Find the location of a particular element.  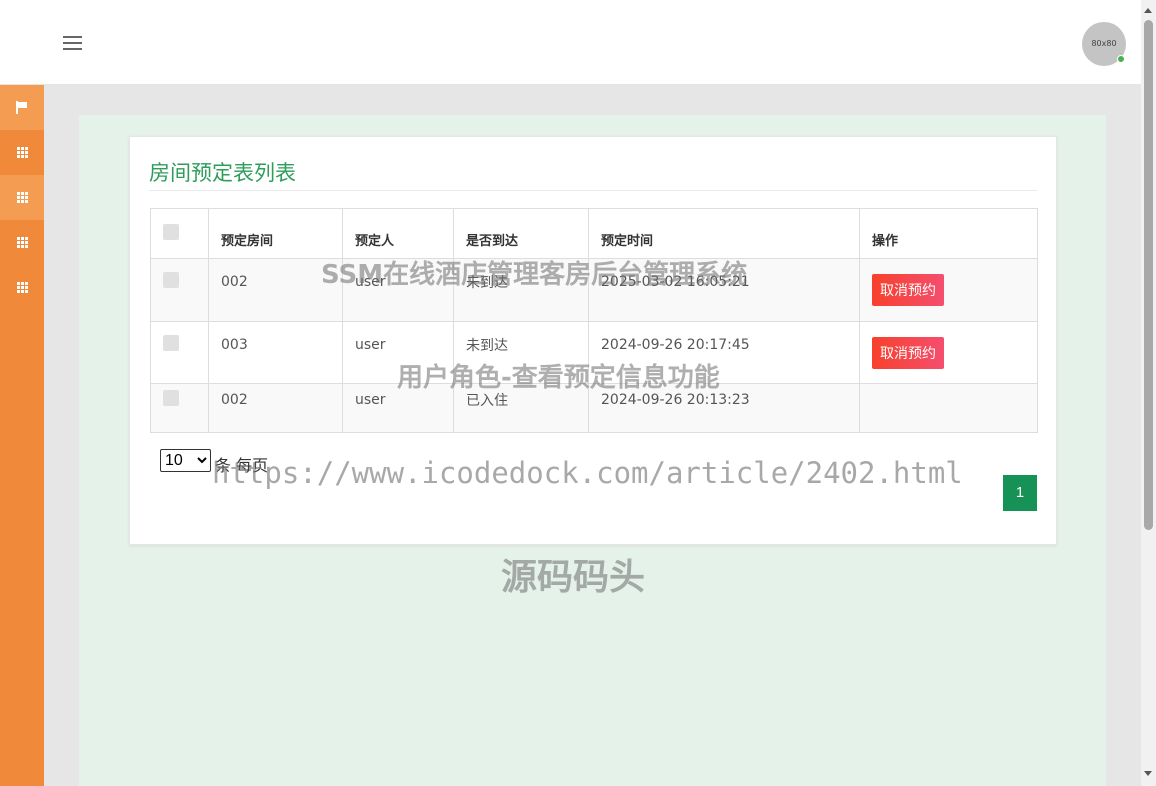

cell-action is located at coordinates (948, 408).